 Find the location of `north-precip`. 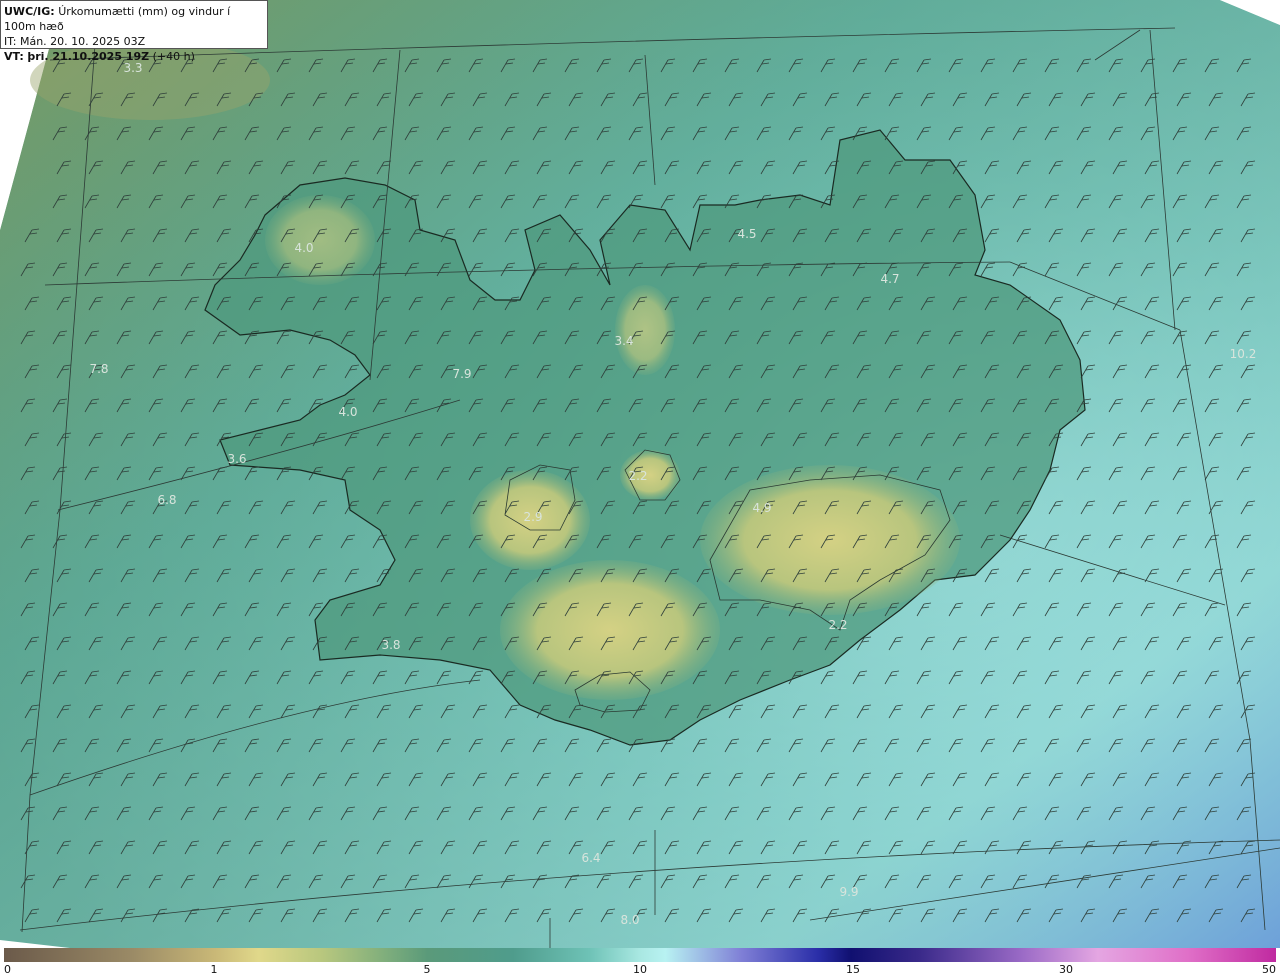

north-precip is located at coordinates (645, 330).